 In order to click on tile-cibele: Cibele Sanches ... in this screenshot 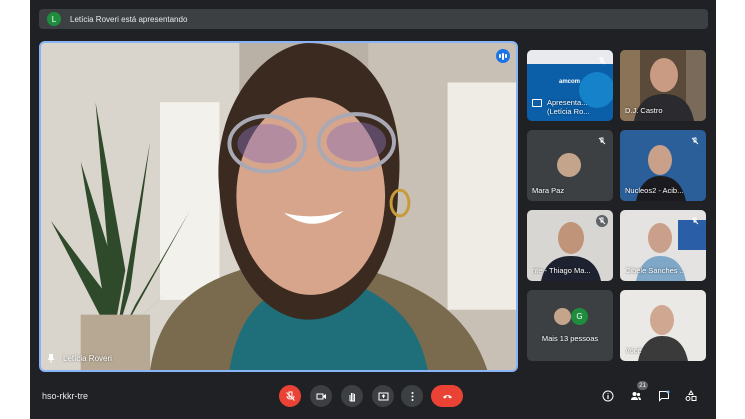, I will do `click(663, 245)`.